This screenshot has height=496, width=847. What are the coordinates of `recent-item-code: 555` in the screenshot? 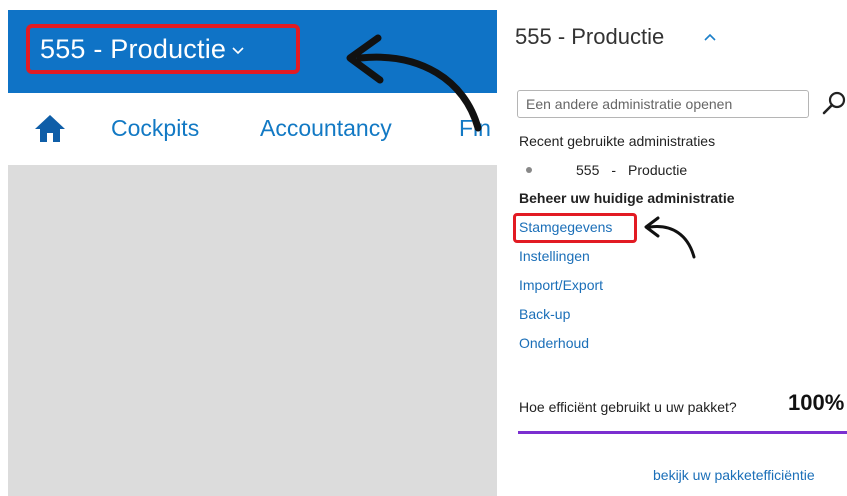 It's located at (588, 170).